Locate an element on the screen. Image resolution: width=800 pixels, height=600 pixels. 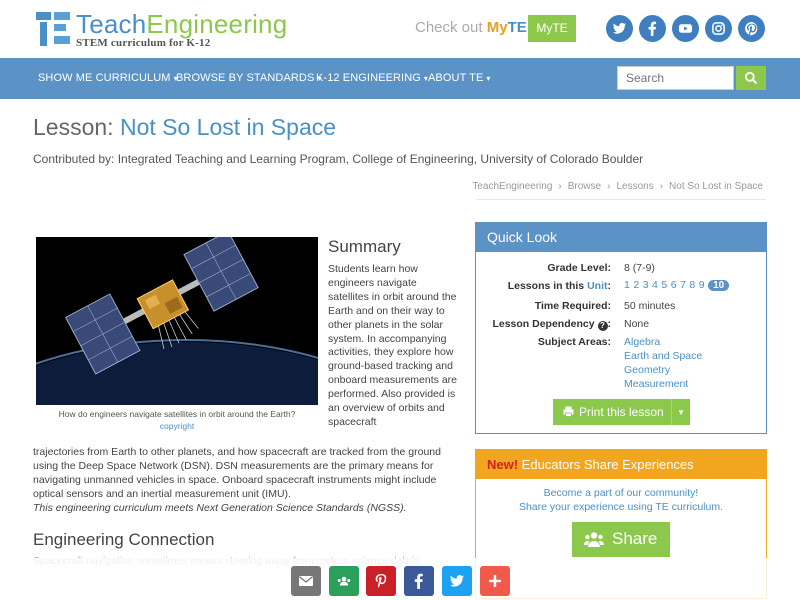
google-classroom-share-button is located at coordinates (344, 581).